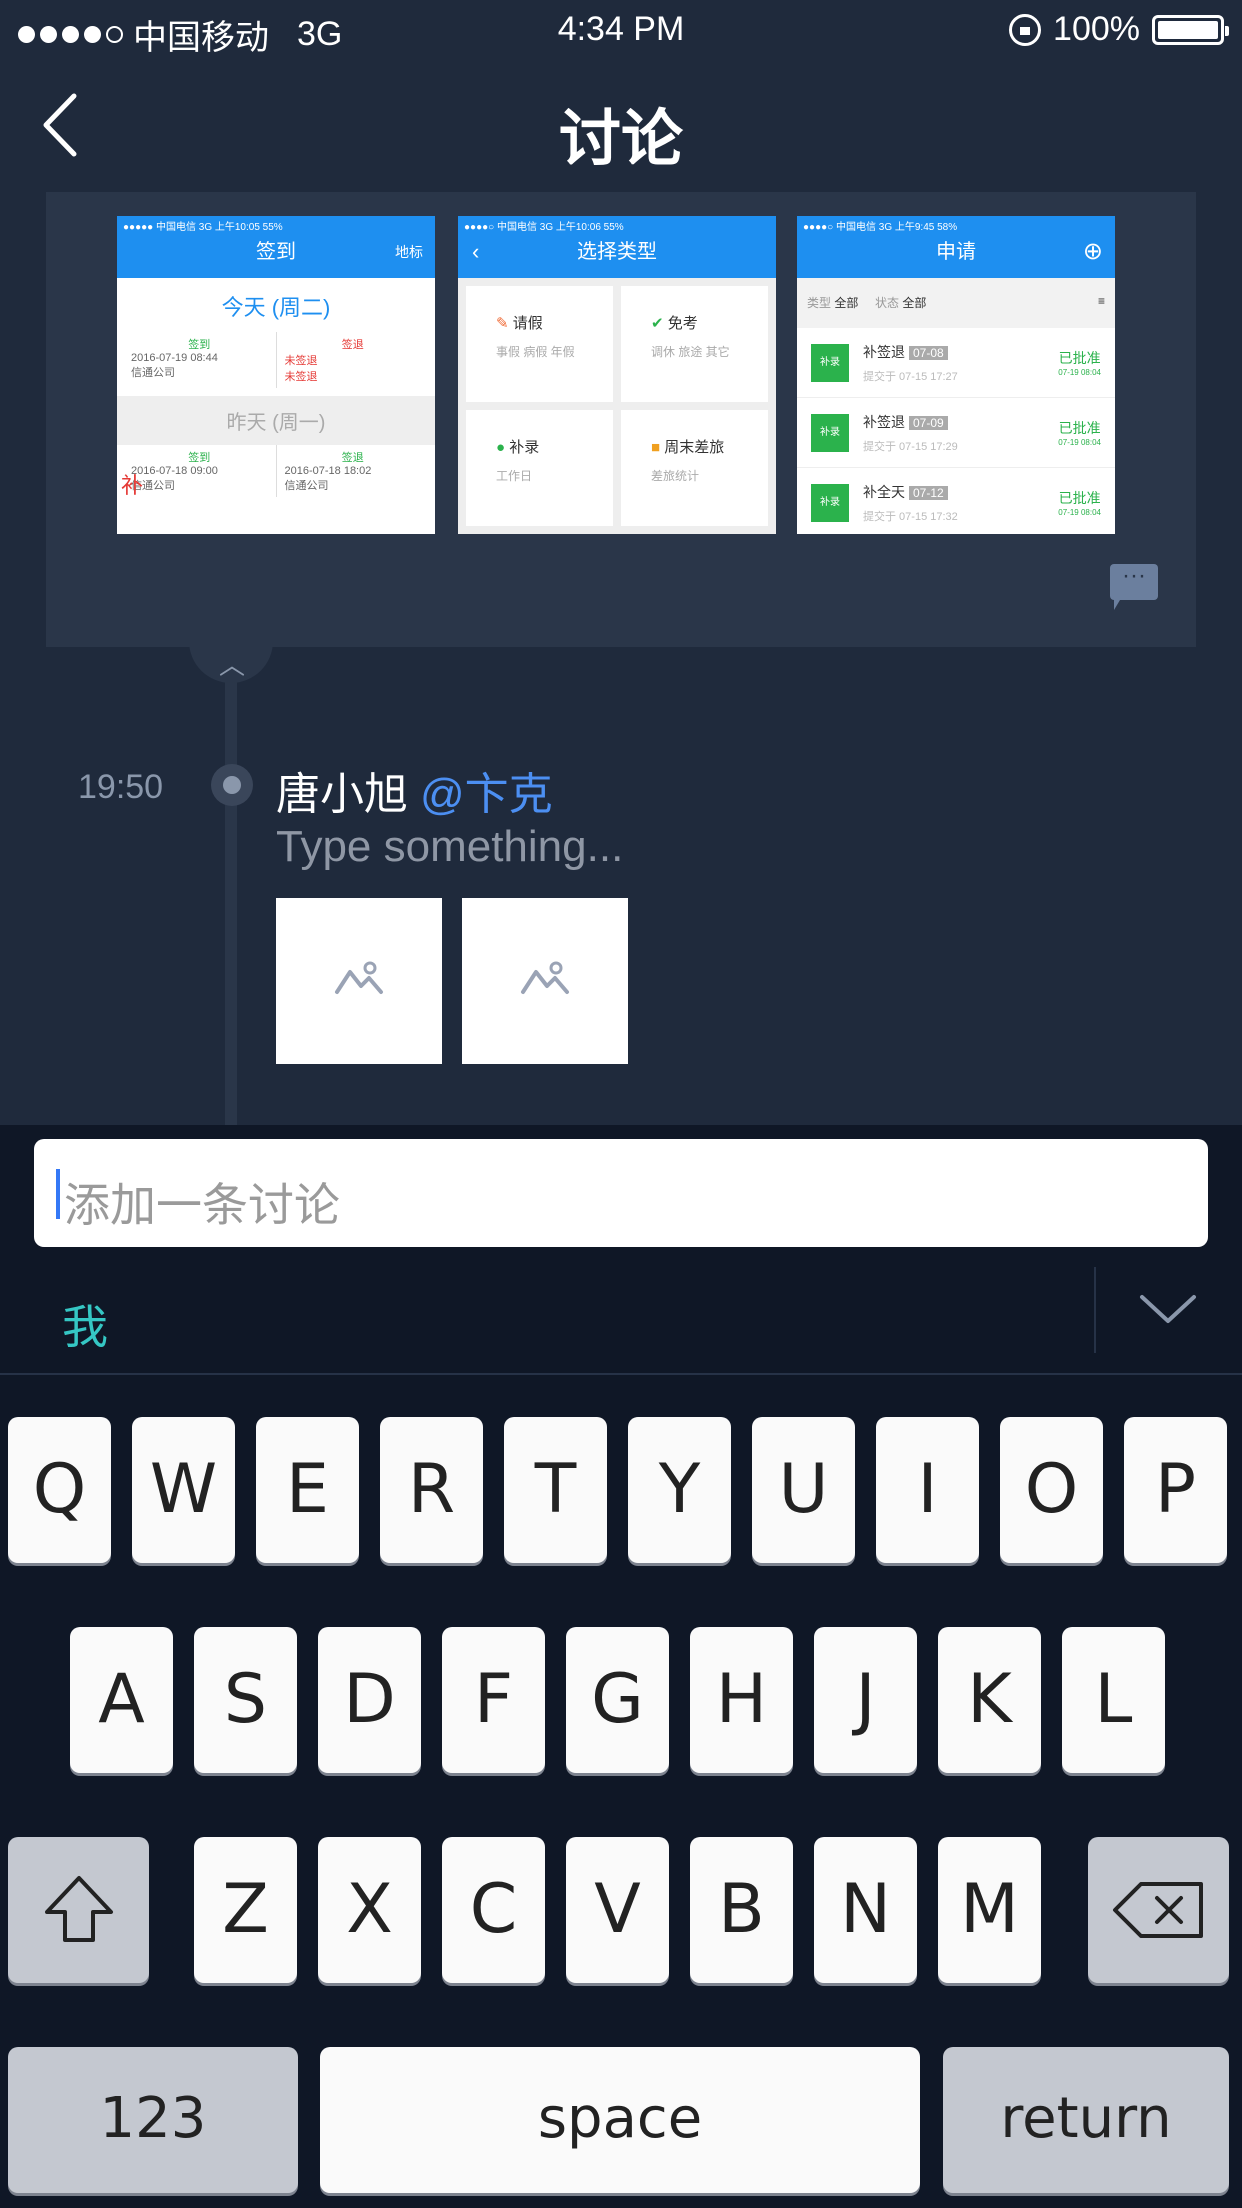 Image resolution: width=1242 pixels, height=2208 pixels. Describe the element at coordinates (352, 345) in the screenshot. I see `checkout-label: 签退` at that location.